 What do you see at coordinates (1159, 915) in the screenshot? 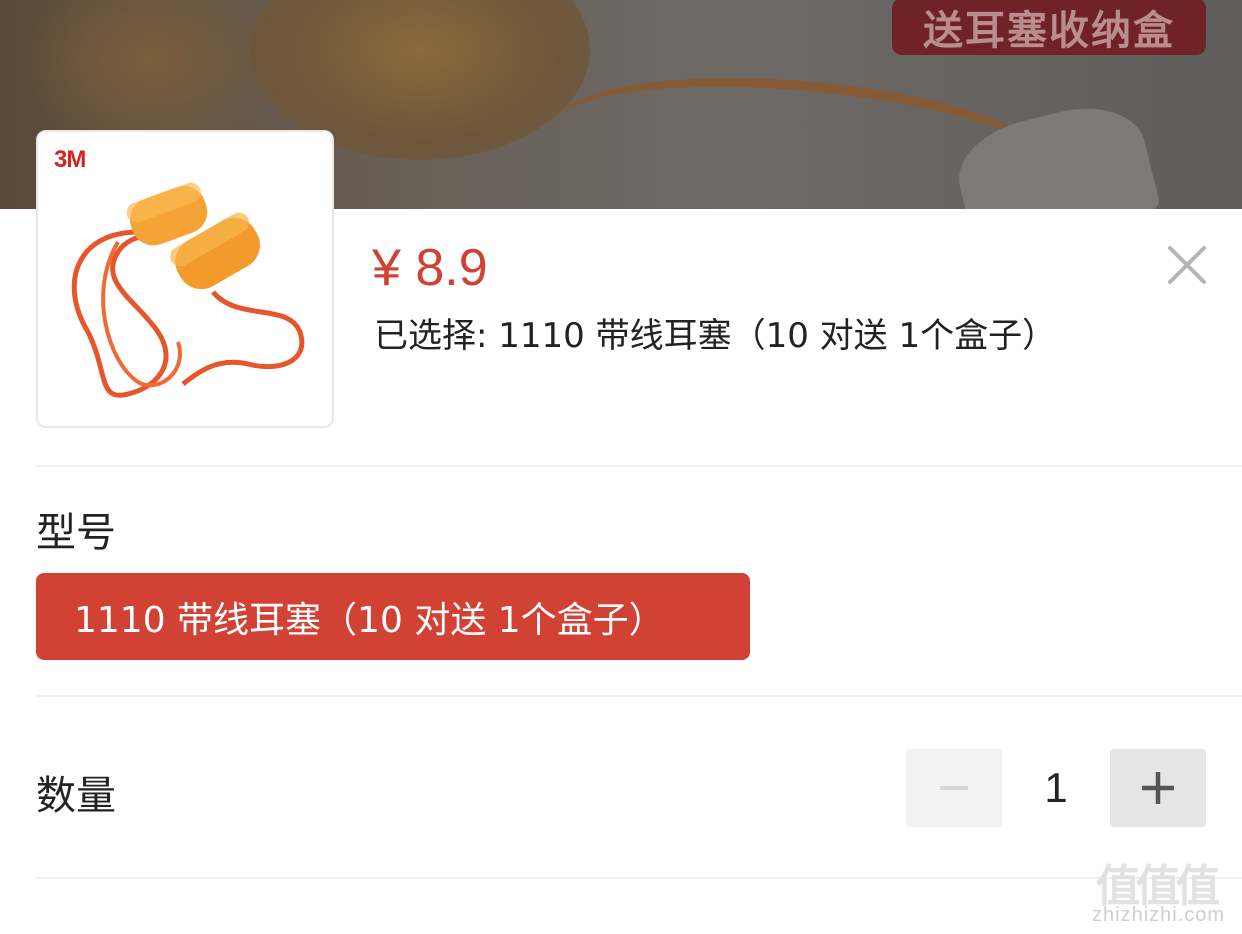
I see `watermark-url: zhizhizhi.com` at bounding box center [1159, 915].